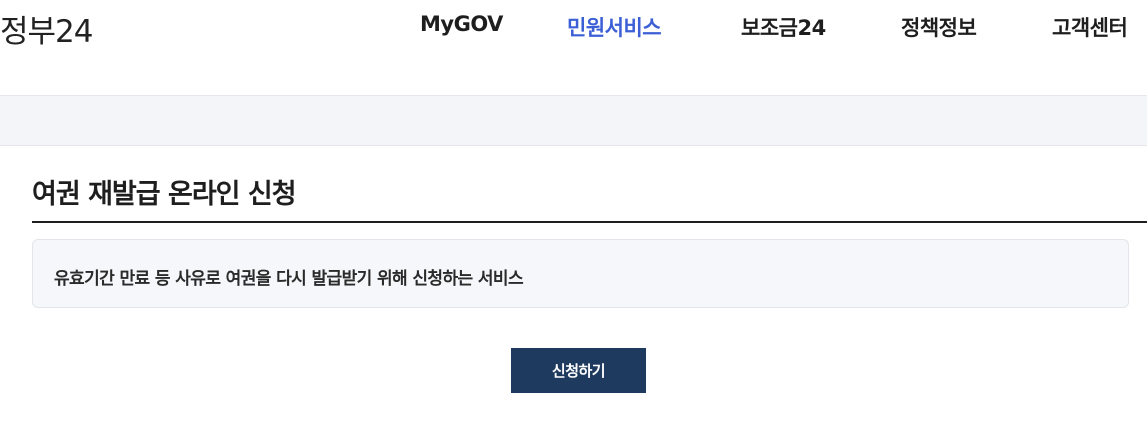 This screenshot has width=1147, height=422. I want to click on page-title: 여권 재발급 온라인 신청, so click(164, 194).